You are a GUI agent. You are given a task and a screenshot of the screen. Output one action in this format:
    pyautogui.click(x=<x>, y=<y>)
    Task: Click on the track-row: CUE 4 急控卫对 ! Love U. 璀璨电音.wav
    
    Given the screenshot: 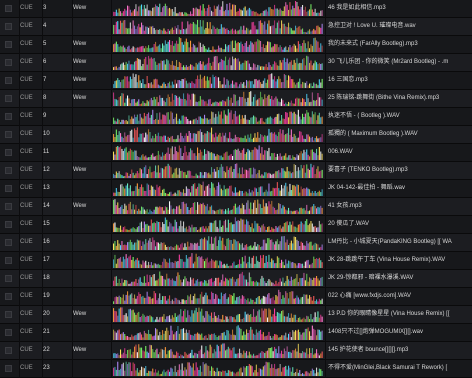 What is the action you would take?
    pyautogui.click(x=236, y=27)
    